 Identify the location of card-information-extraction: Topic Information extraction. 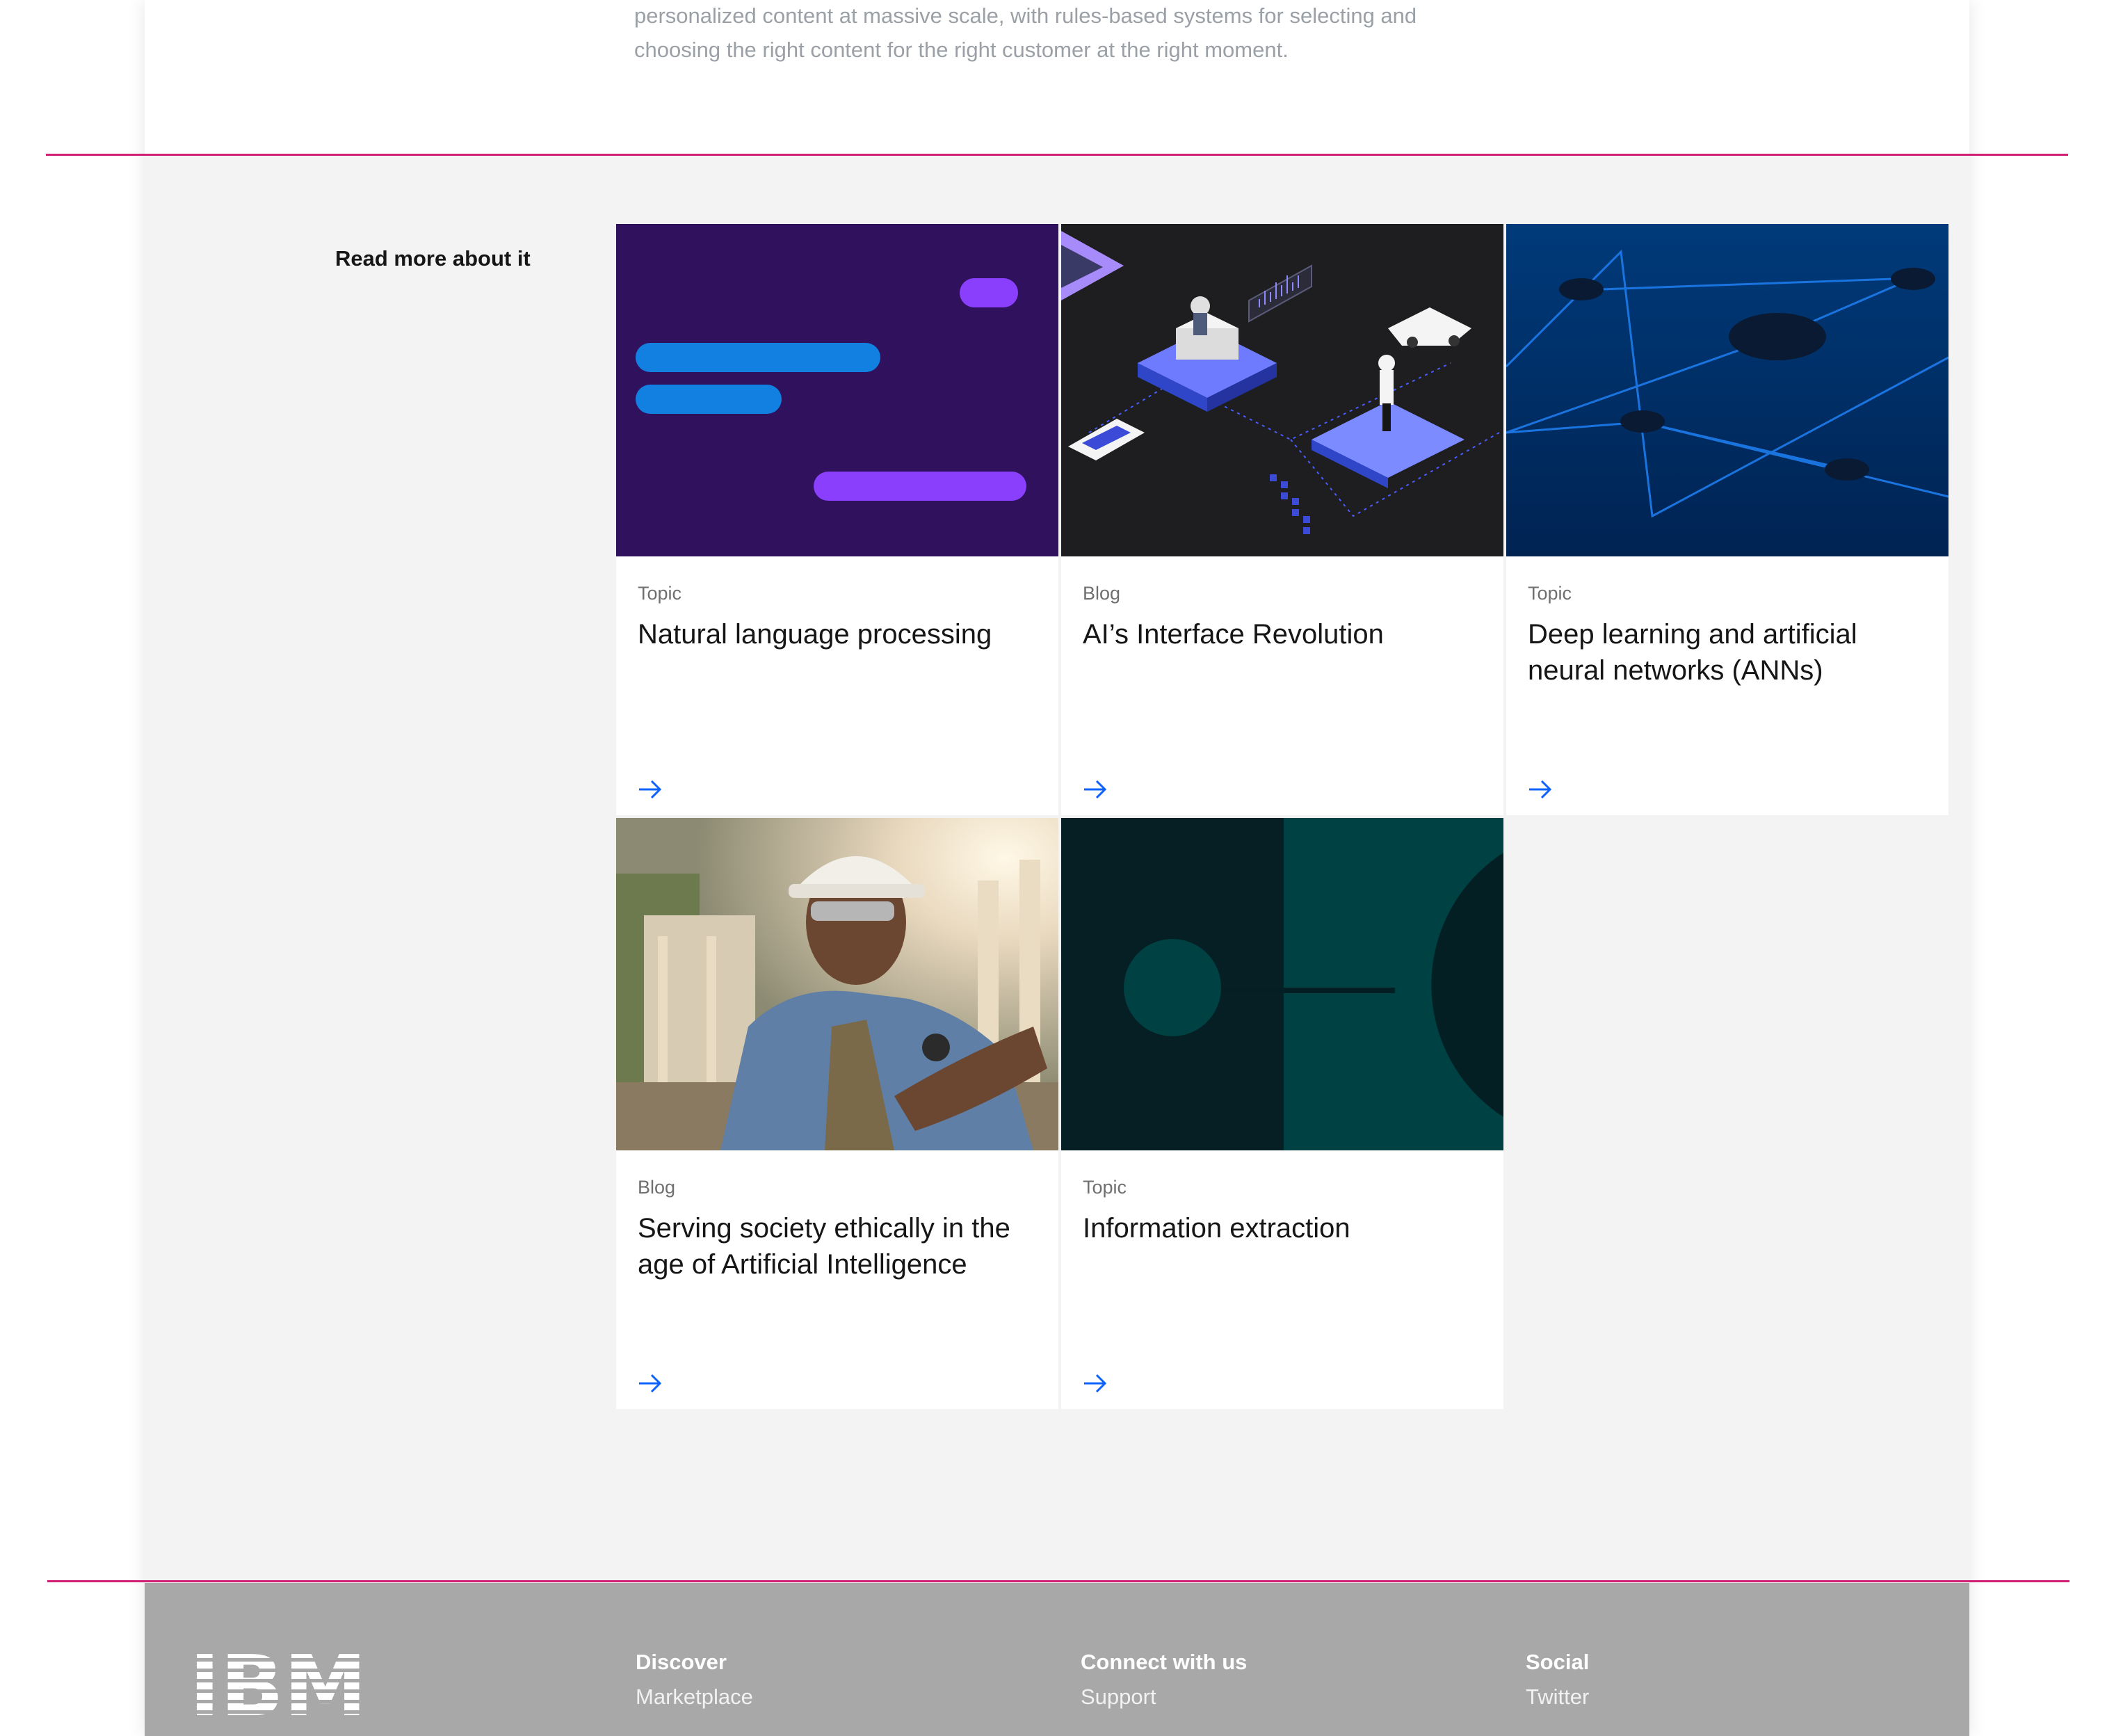
(1282, 1113).